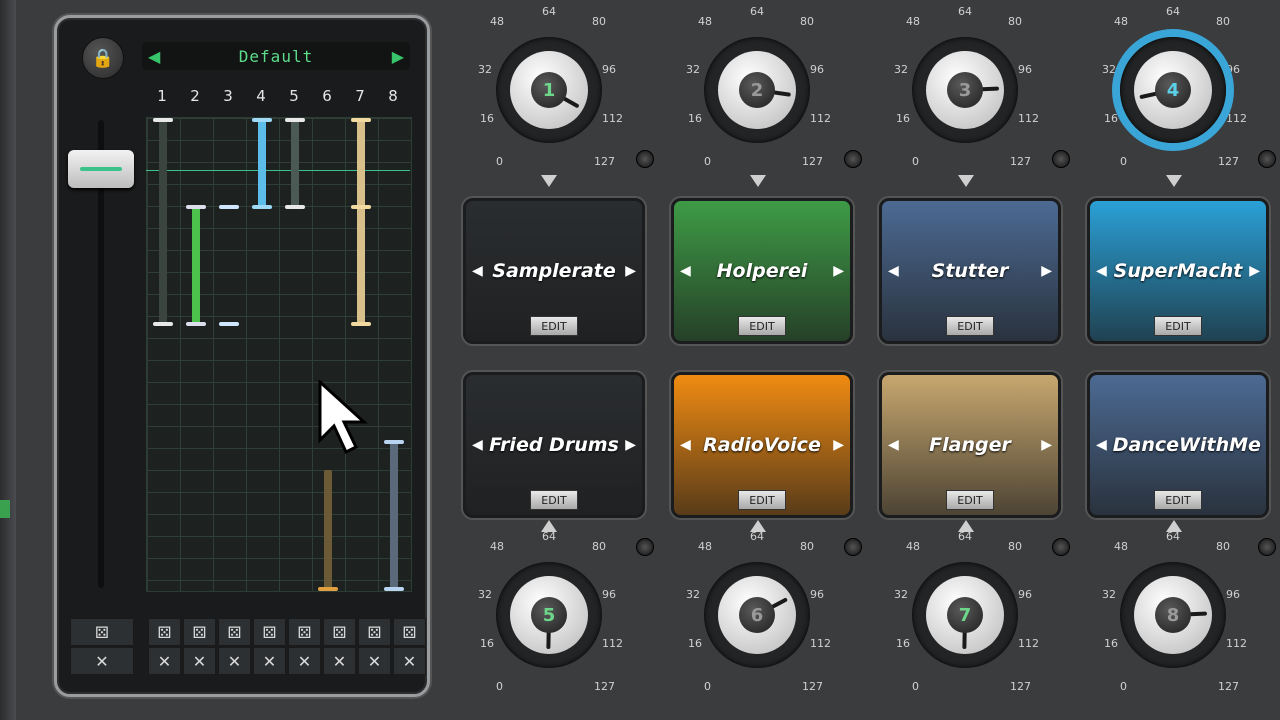 The height and width of the screenshot is (720, 1280). What do you see at coordinates (695, 643) in the screenshot?
I see `knob-scale-label: 16` at bounding box center [695, 643].